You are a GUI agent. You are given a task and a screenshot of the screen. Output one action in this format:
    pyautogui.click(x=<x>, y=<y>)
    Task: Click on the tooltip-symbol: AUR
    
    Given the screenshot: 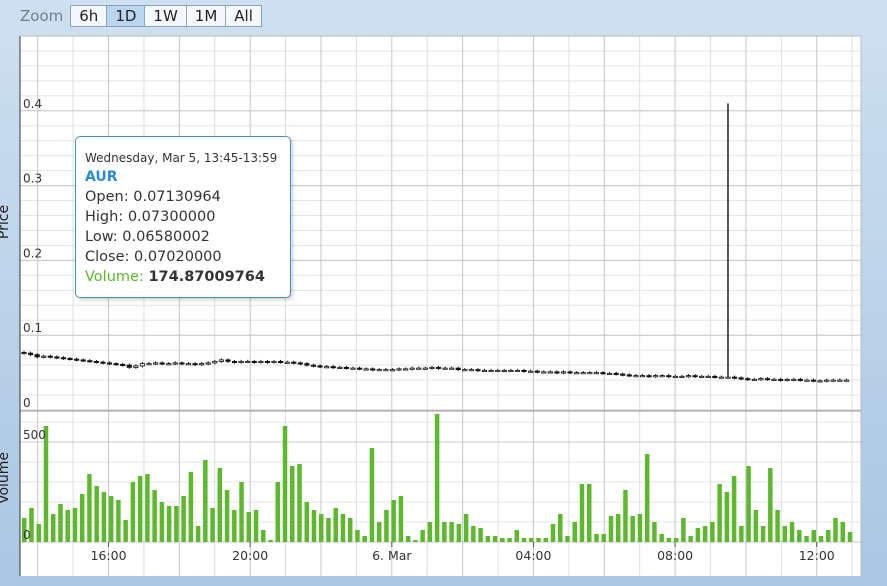 What is the action you would take?
    pyautogui.click(x=101, y=177)
    